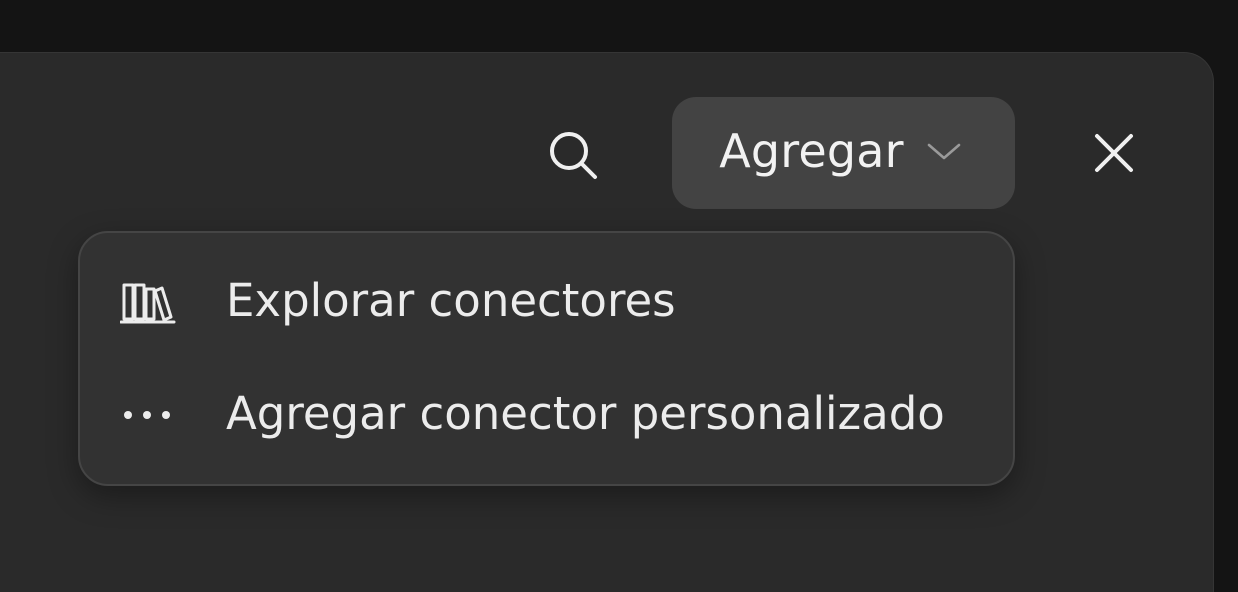  What do you see at coordinates (150, 302) in the screenshot?
I see `library-icon` at bounding box center [150, 302].